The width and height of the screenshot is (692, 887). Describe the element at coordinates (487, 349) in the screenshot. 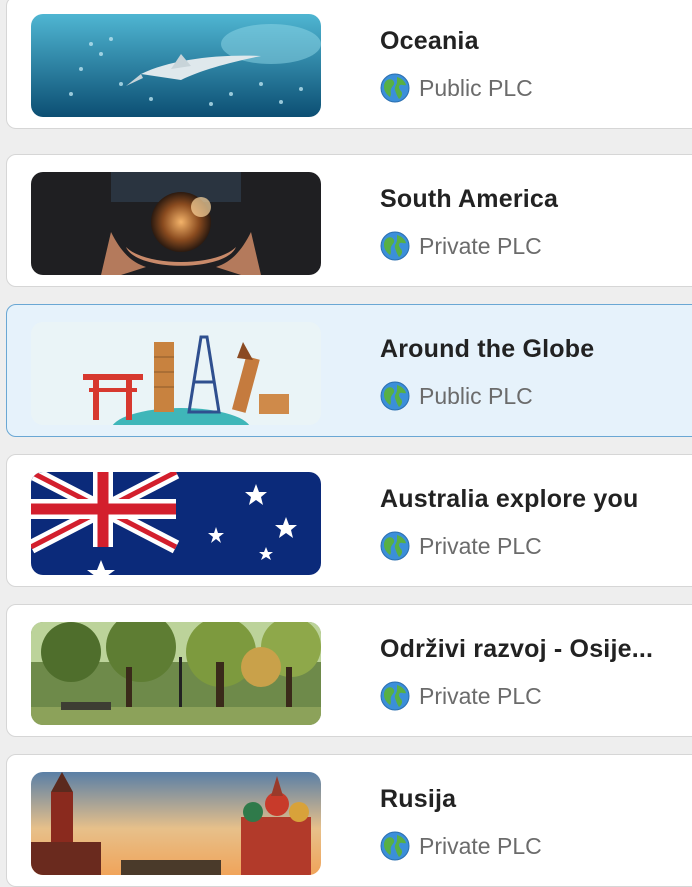

I see `item-title: Around the Globe` at that location.